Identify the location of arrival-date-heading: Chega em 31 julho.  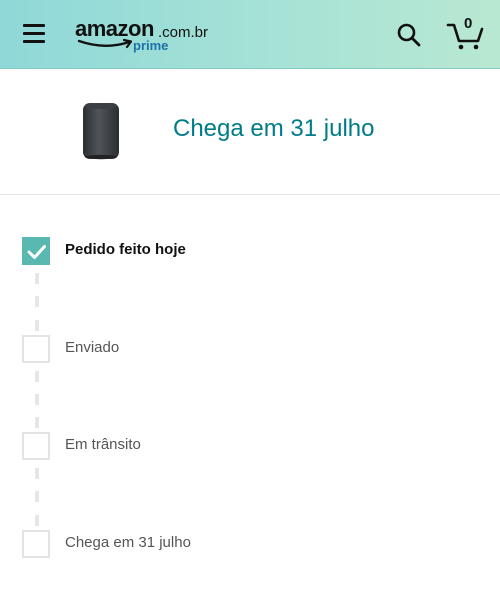
(274, 128).